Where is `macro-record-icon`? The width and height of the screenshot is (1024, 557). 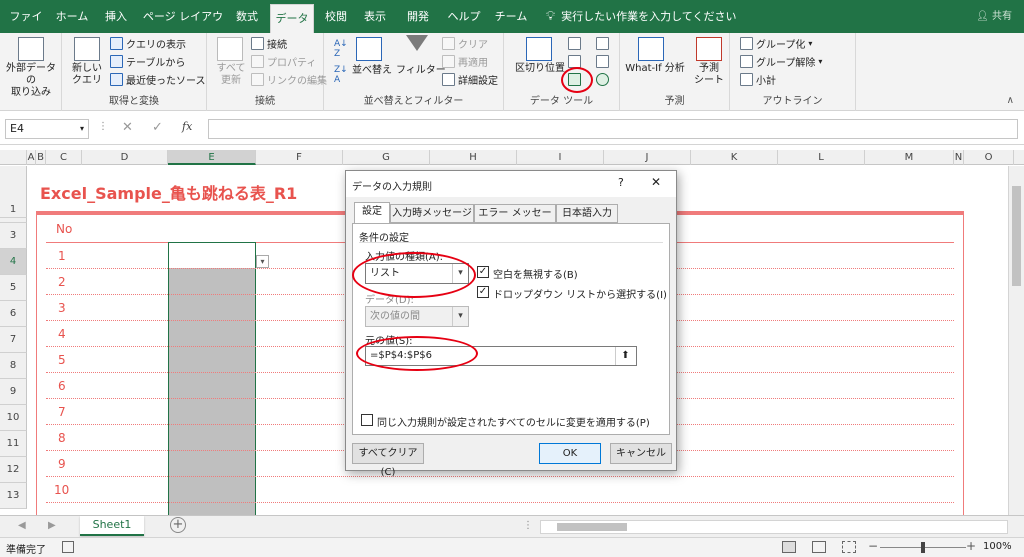
macro-record-icon is located at coordinates (68, 547).